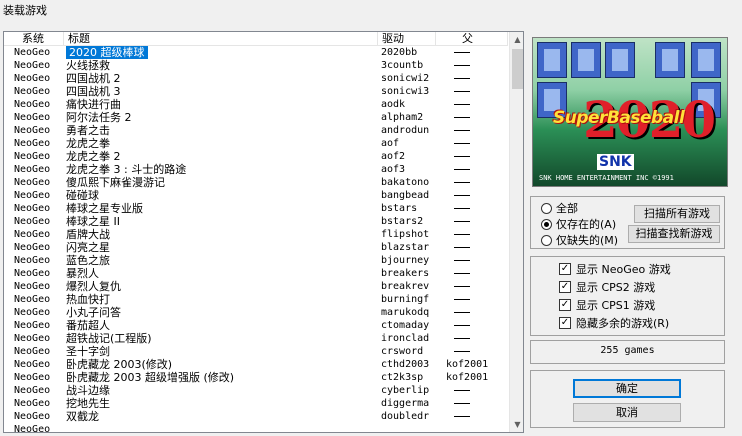  I want to click on cell-title: 圣十字剑, so click(88, 351).